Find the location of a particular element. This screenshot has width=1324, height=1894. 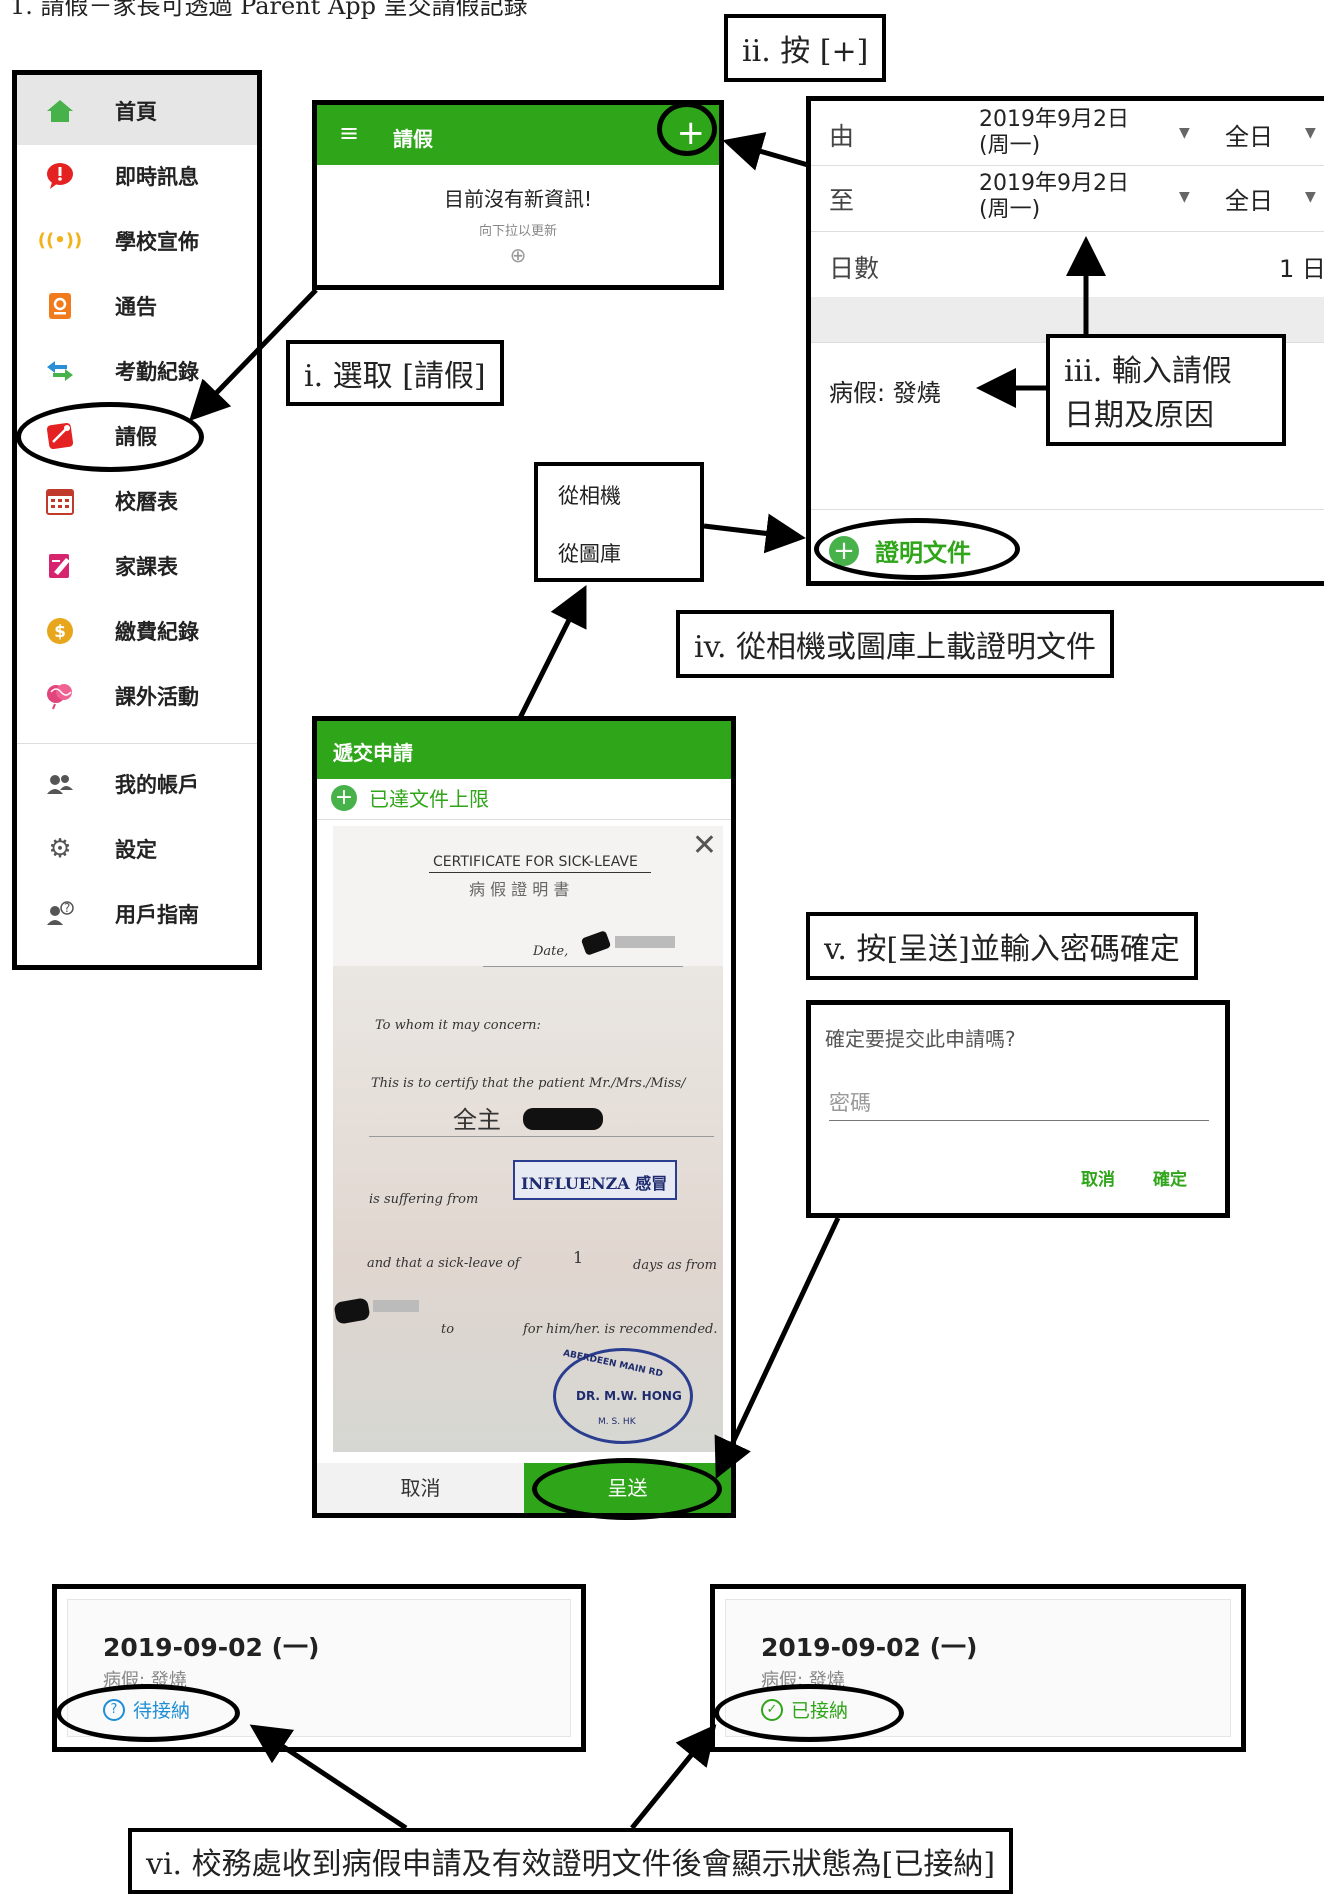

arrow-to-submit is located at coordinates (777, 1348).